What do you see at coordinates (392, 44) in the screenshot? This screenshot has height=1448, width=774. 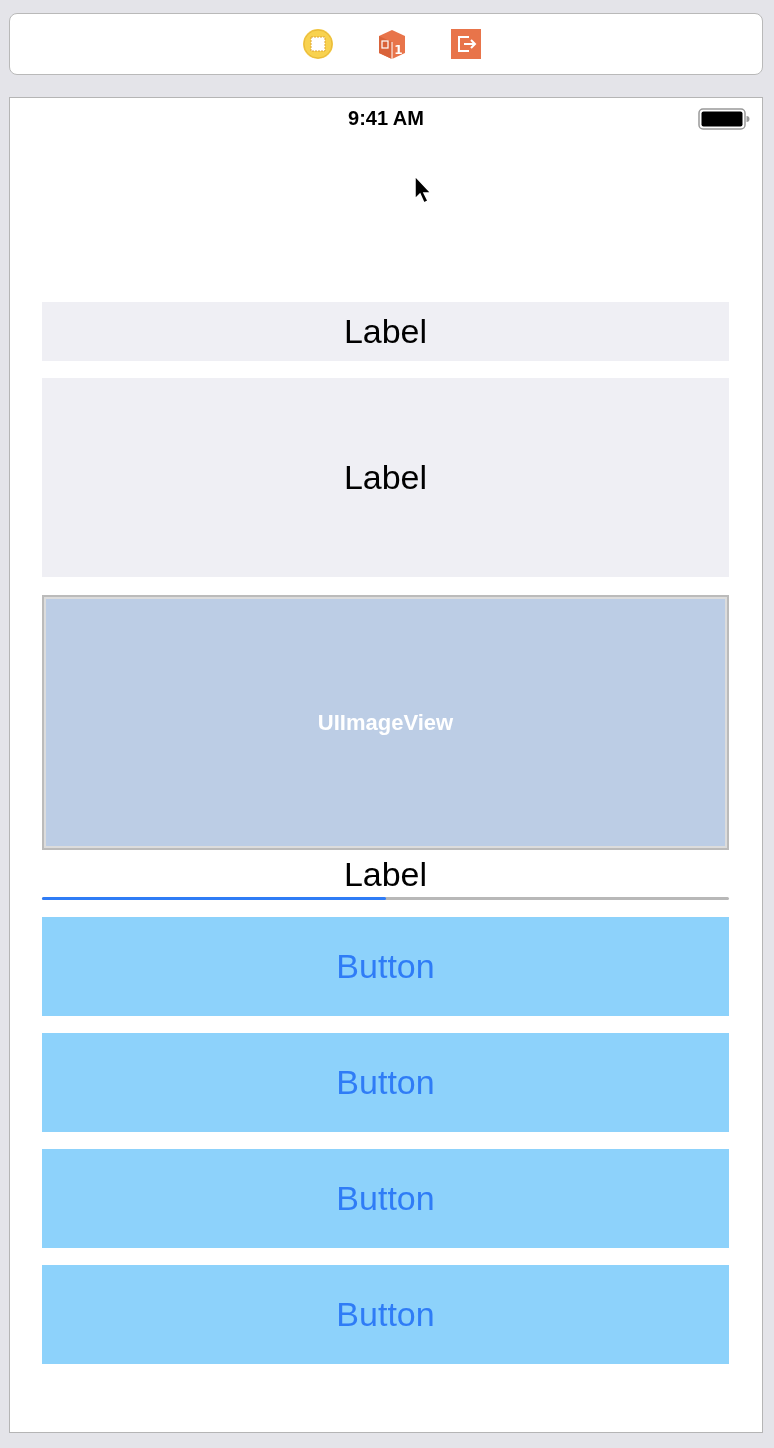 I see `cube-icon: 1` at bounding box center [392, 44].